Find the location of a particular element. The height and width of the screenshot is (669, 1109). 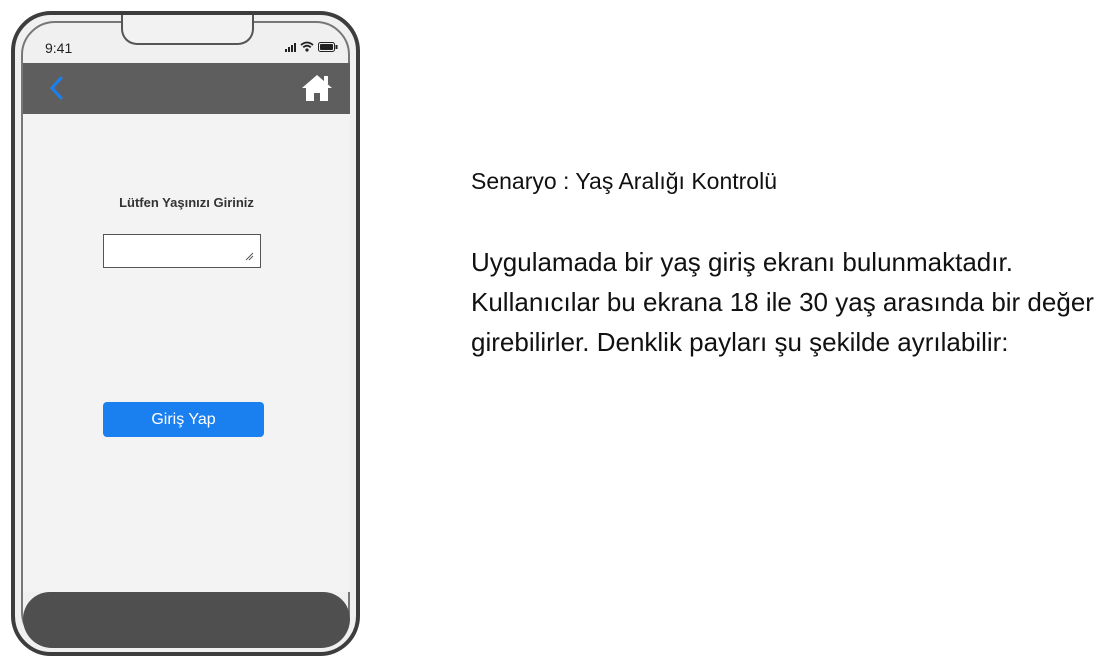

wifi-icon is located at coordinates (307, 46).